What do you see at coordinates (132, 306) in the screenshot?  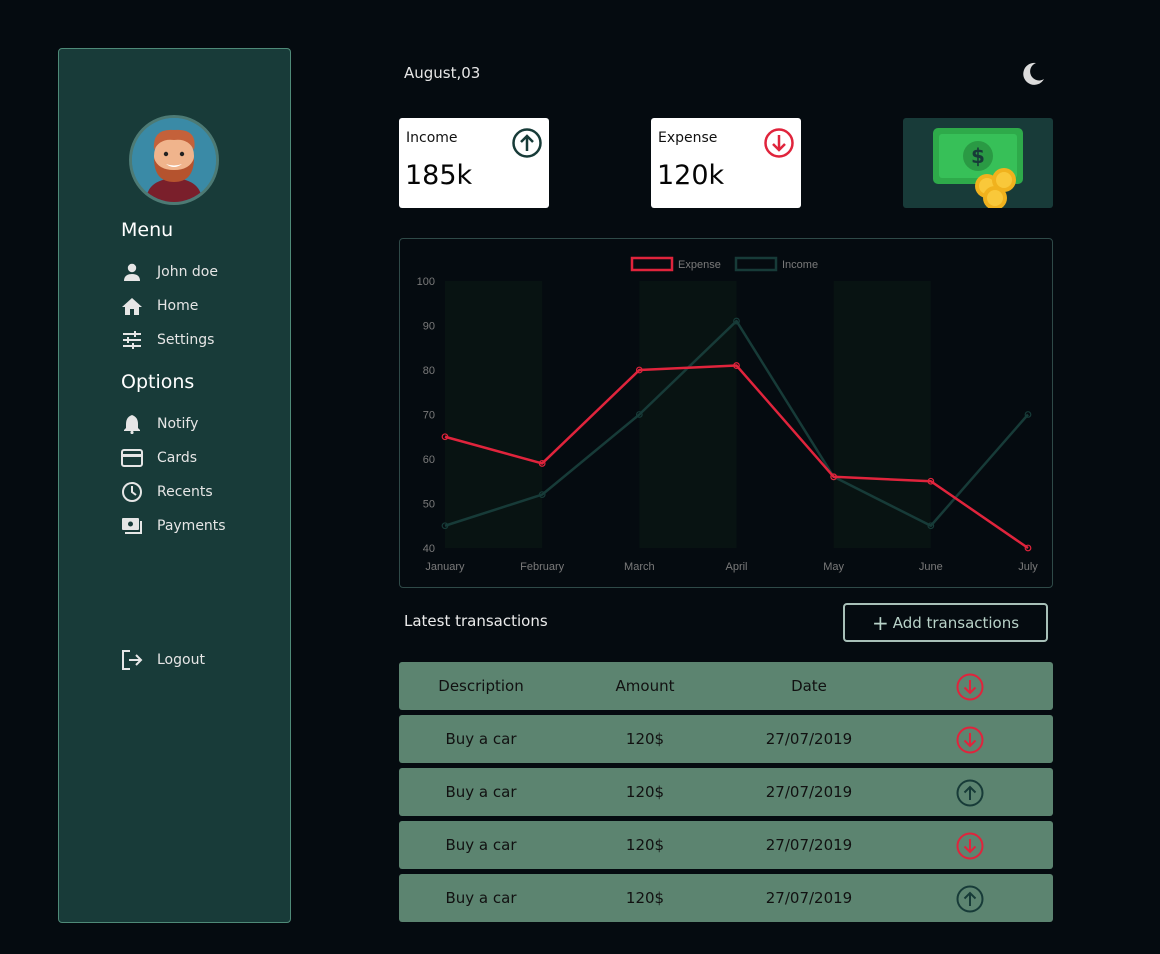 I see `home-icon` at bounding box center [132, 306].